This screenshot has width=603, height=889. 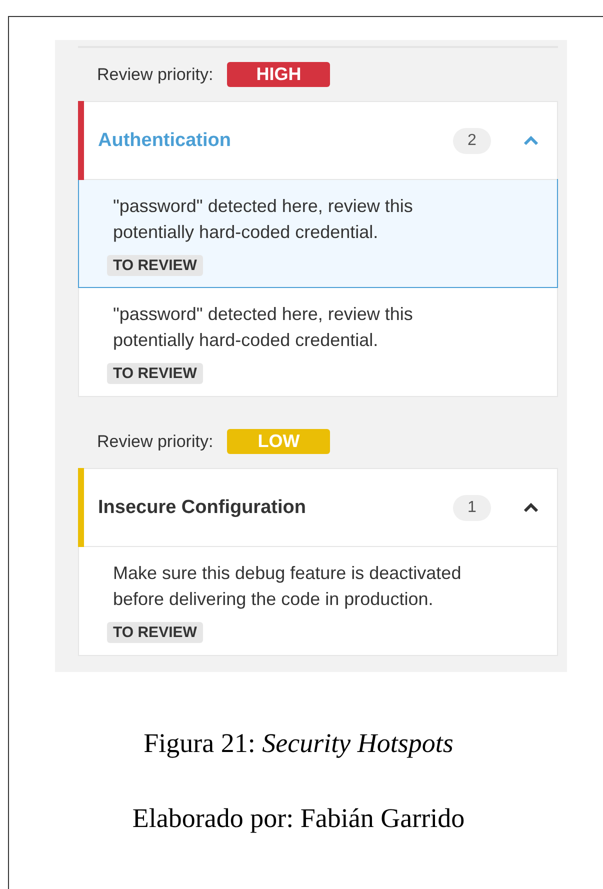 What do you see at coordinates (298, 818) in the screenshot?
I see `figure-credit: Elaborado por: Fabián Garrido` at bounding box center [298, 818].